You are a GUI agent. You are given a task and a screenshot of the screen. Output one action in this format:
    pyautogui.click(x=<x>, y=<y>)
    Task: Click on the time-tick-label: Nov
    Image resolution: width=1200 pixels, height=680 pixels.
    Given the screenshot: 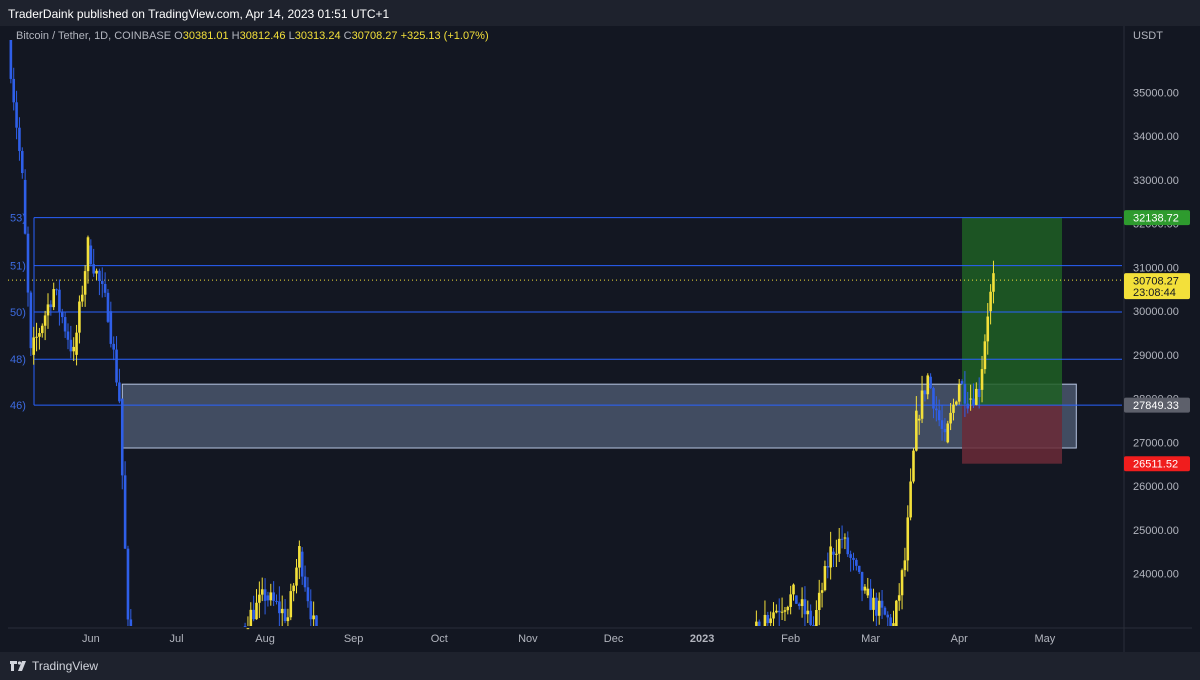 What is the action you would take?
    pyautogui.click(x=528, y=639)
    